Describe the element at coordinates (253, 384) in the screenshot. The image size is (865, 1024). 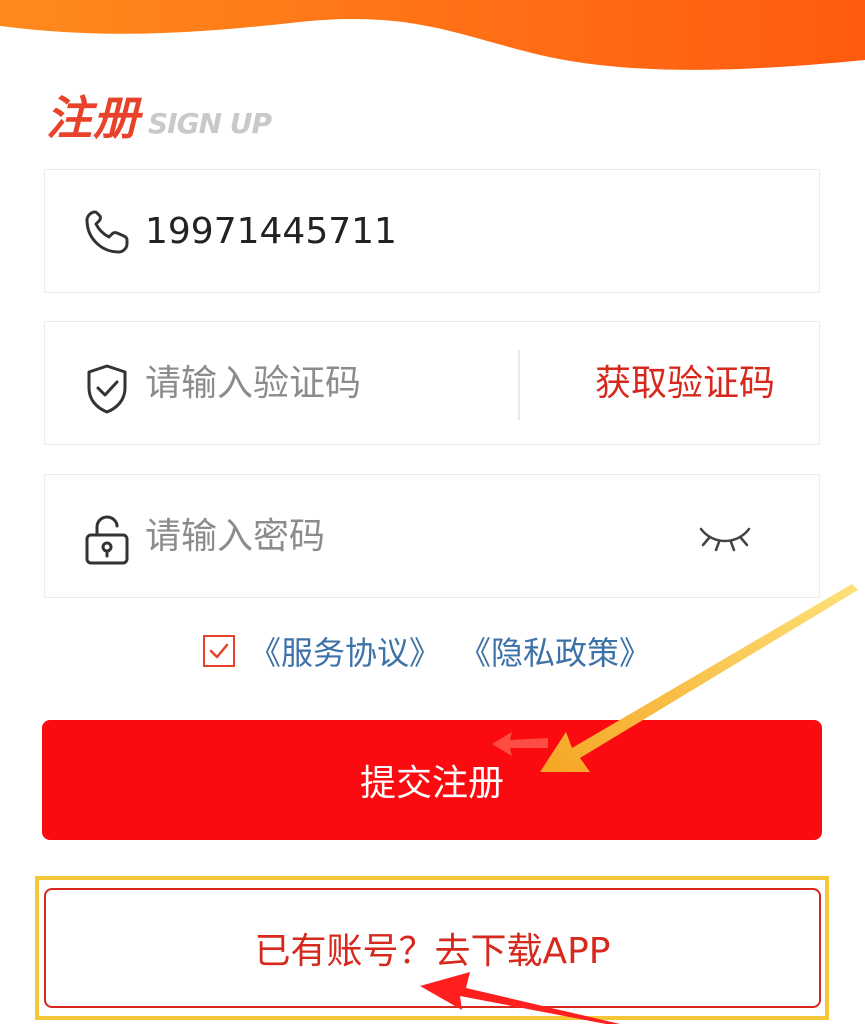
I see `verification-code-input: 请输入验证码` at that location.